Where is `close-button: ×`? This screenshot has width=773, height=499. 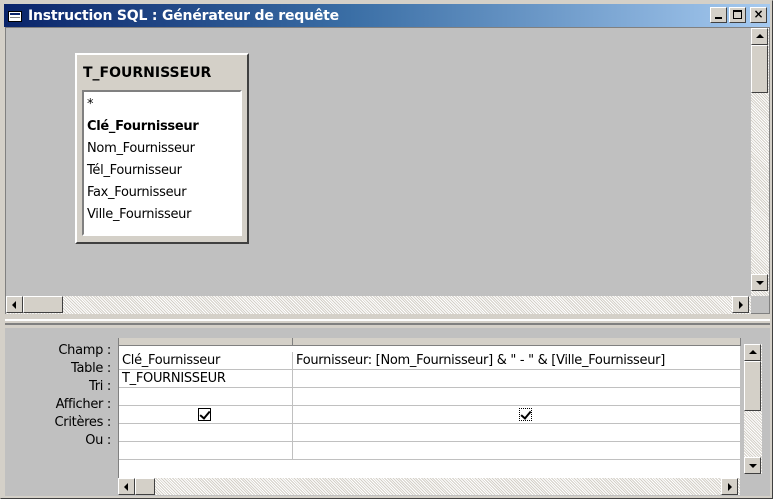 close-button: × is located at coordinates (758, 15).